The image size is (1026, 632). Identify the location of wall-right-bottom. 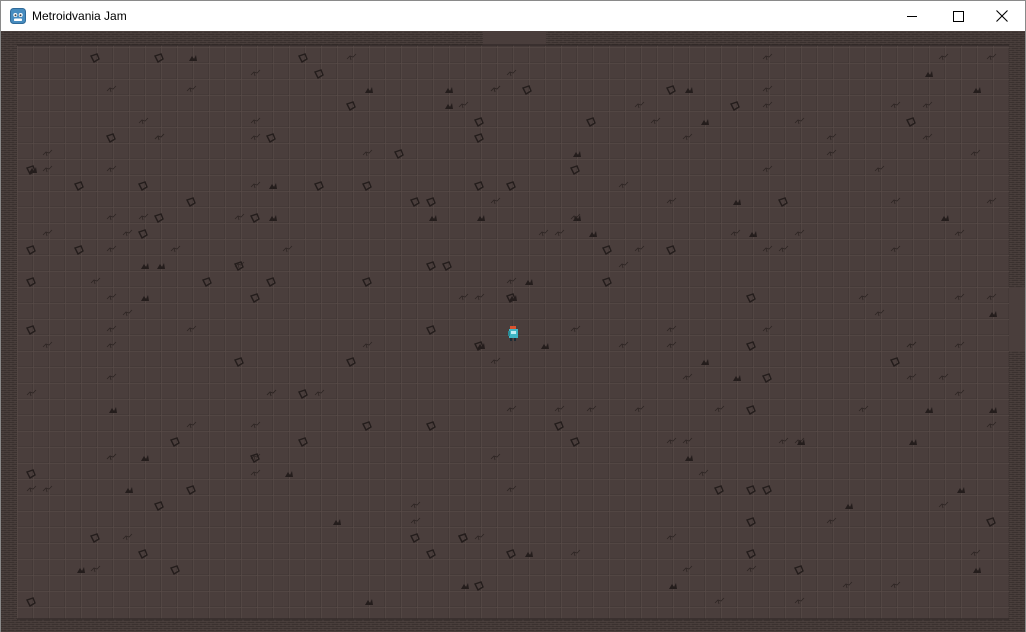
(1017, 491).